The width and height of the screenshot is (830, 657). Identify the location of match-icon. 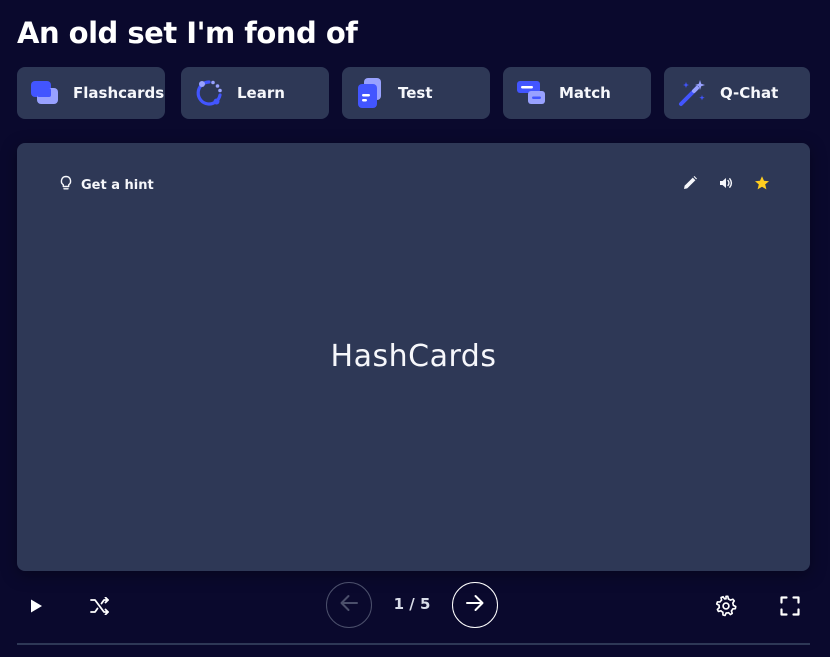
(531, 93).